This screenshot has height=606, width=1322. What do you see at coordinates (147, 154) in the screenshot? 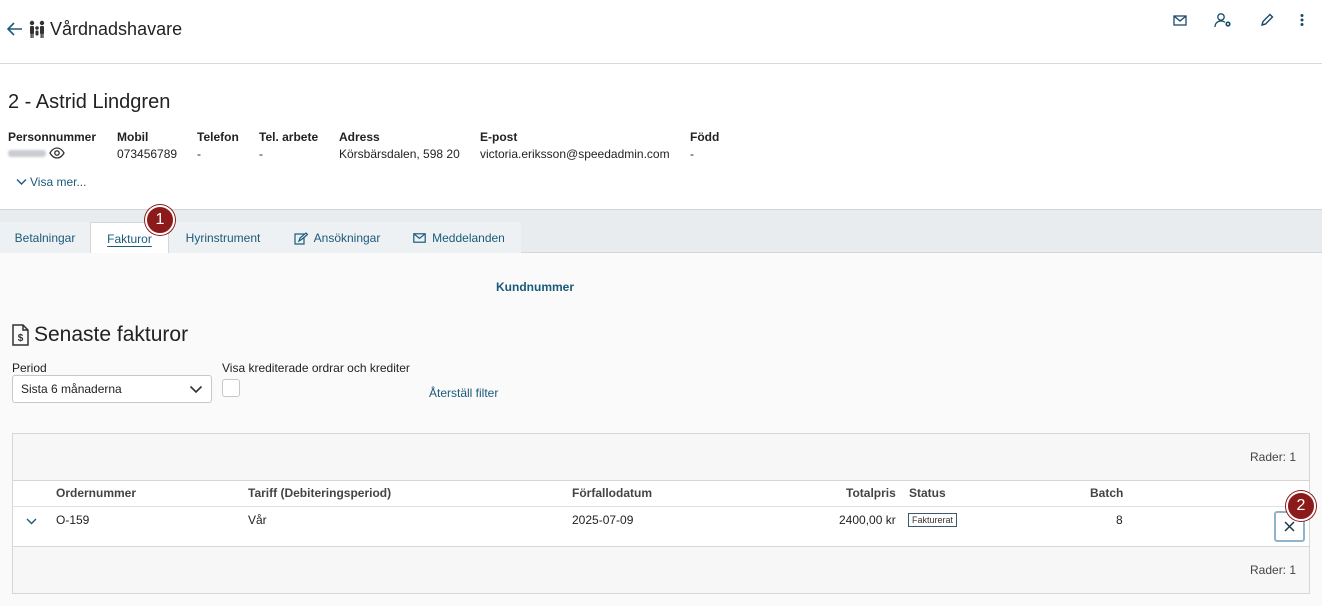
I see `value-mobil: 073456789` at bounding box center [147, 154].